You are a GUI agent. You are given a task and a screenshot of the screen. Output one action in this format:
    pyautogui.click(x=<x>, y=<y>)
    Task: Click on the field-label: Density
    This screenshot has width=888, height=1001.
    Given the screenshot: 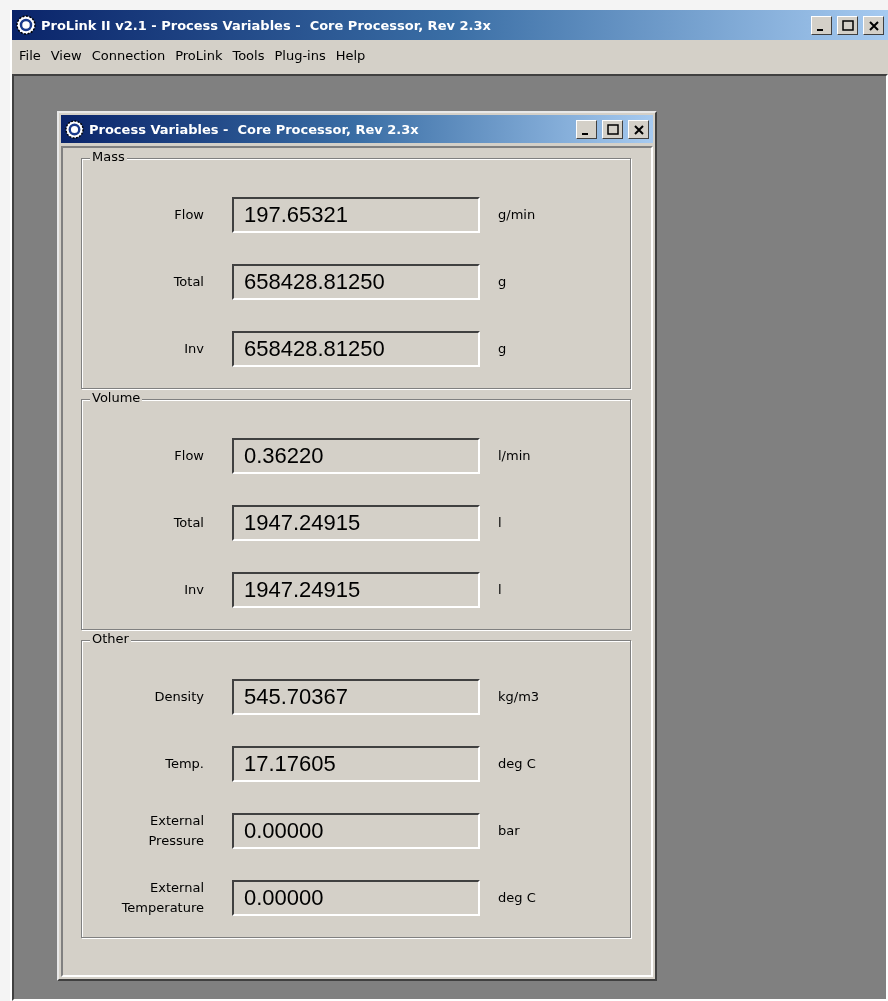 What is the action you would take?
    pyautogui.click(x=178, y=696)
    